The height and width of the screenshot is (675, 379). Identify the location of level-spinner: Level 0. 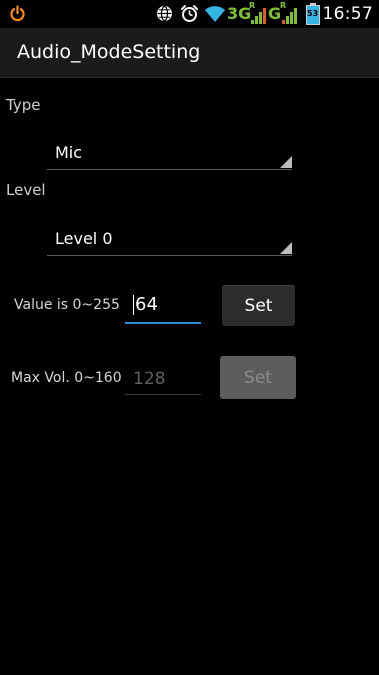
(169, 242).